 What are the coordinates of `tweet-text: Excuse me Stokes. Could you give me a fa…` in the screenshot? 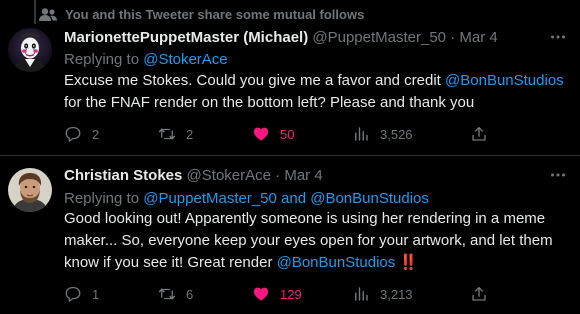 It's located at (314, 92).